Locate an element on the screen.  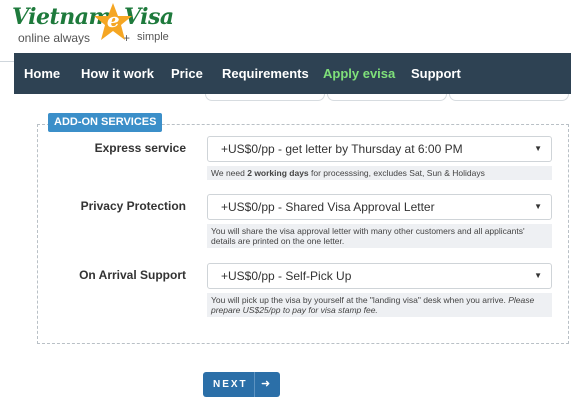
logo-word-e: e is located at coordinates (113, 20).